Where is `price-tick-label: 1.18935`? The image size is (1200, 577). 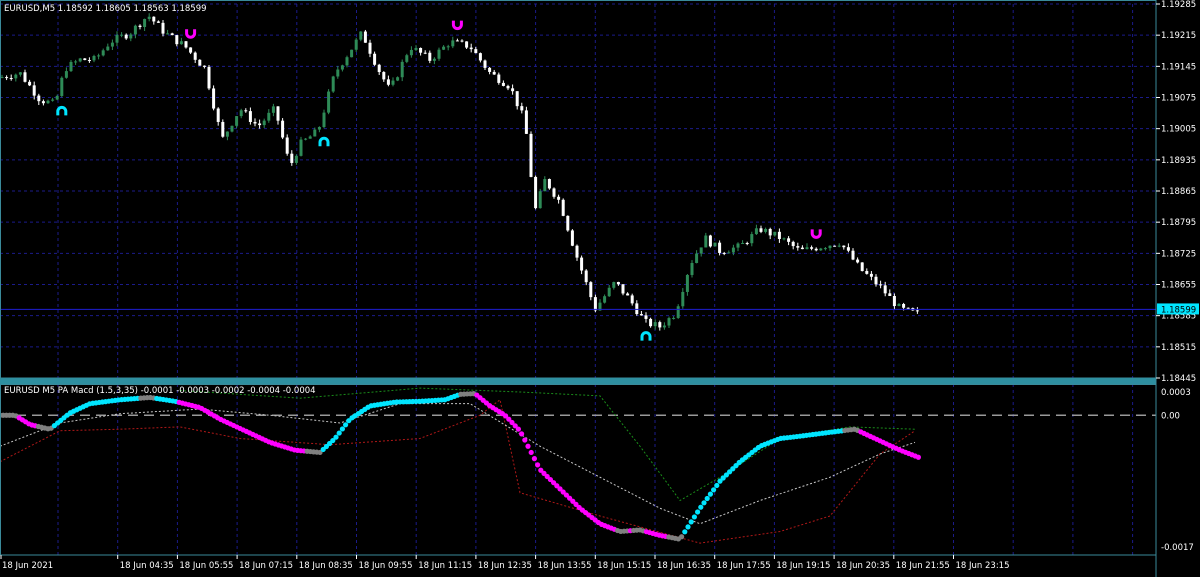 price-tick-label: 1.18935 is located at coordinates (1178, 161).